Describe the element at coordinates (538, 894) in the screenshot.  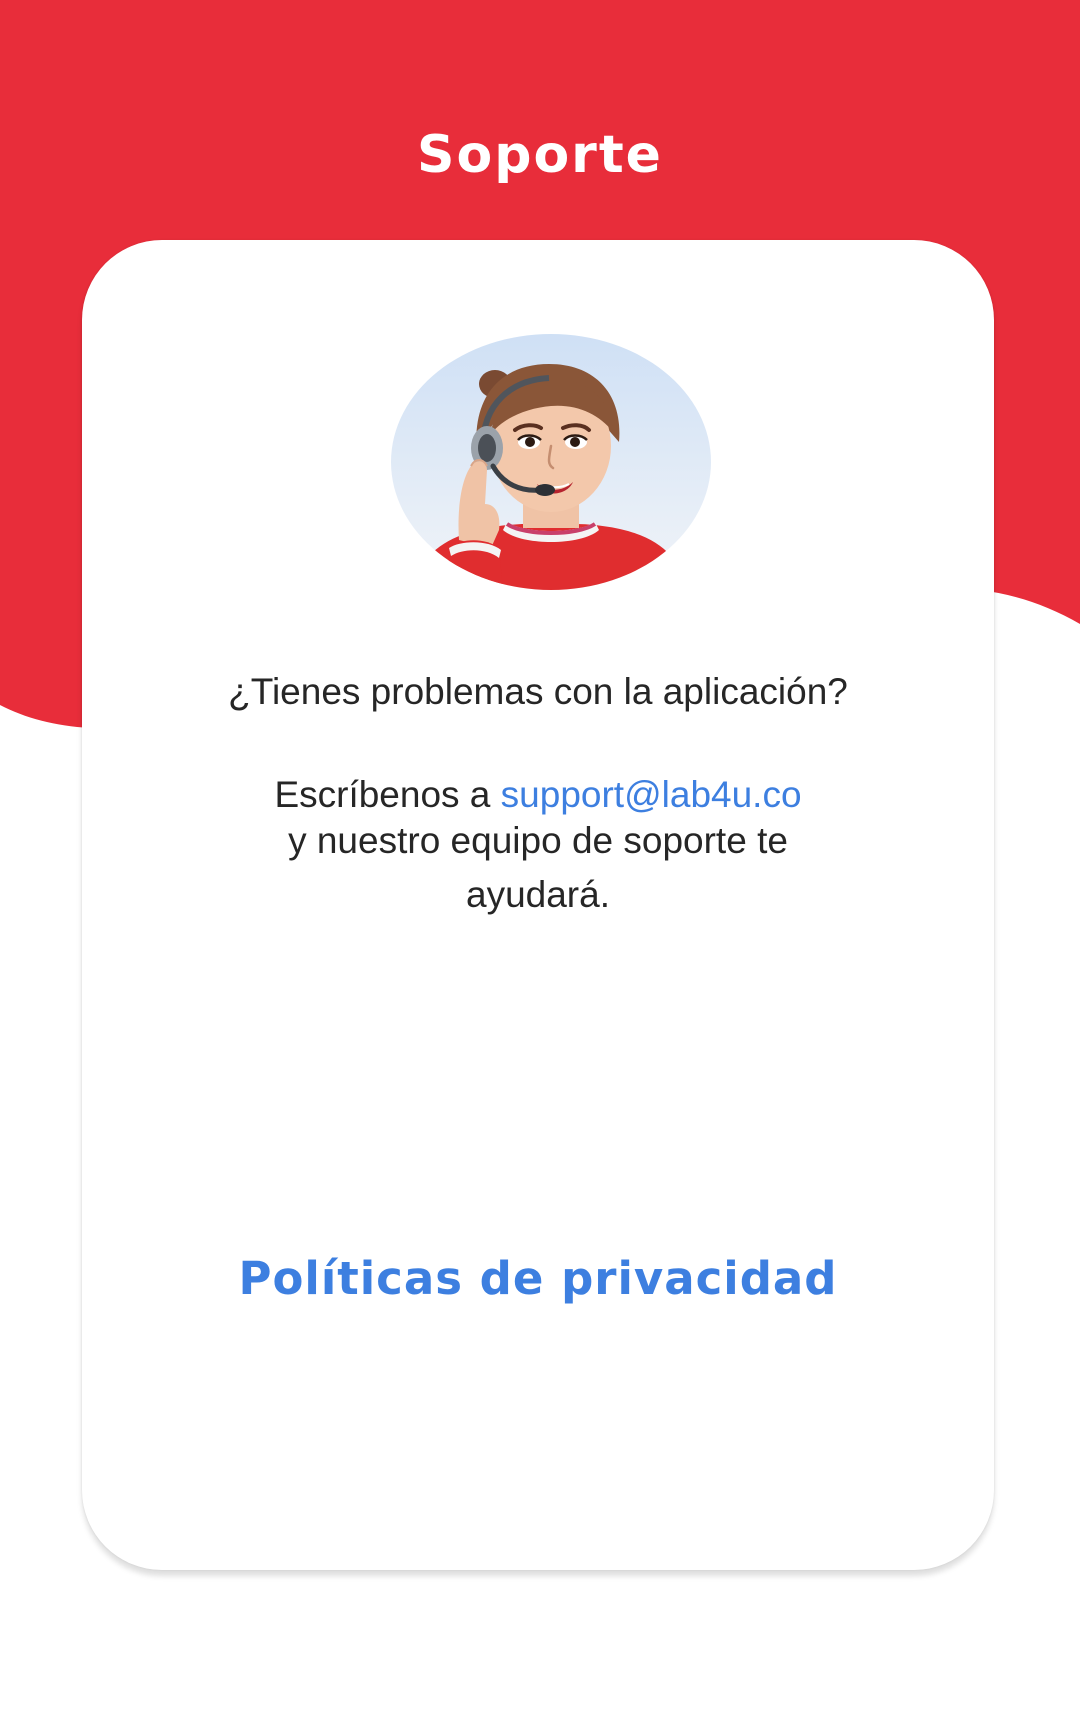
I see `support-message-line-3: ayudará.` at that location.